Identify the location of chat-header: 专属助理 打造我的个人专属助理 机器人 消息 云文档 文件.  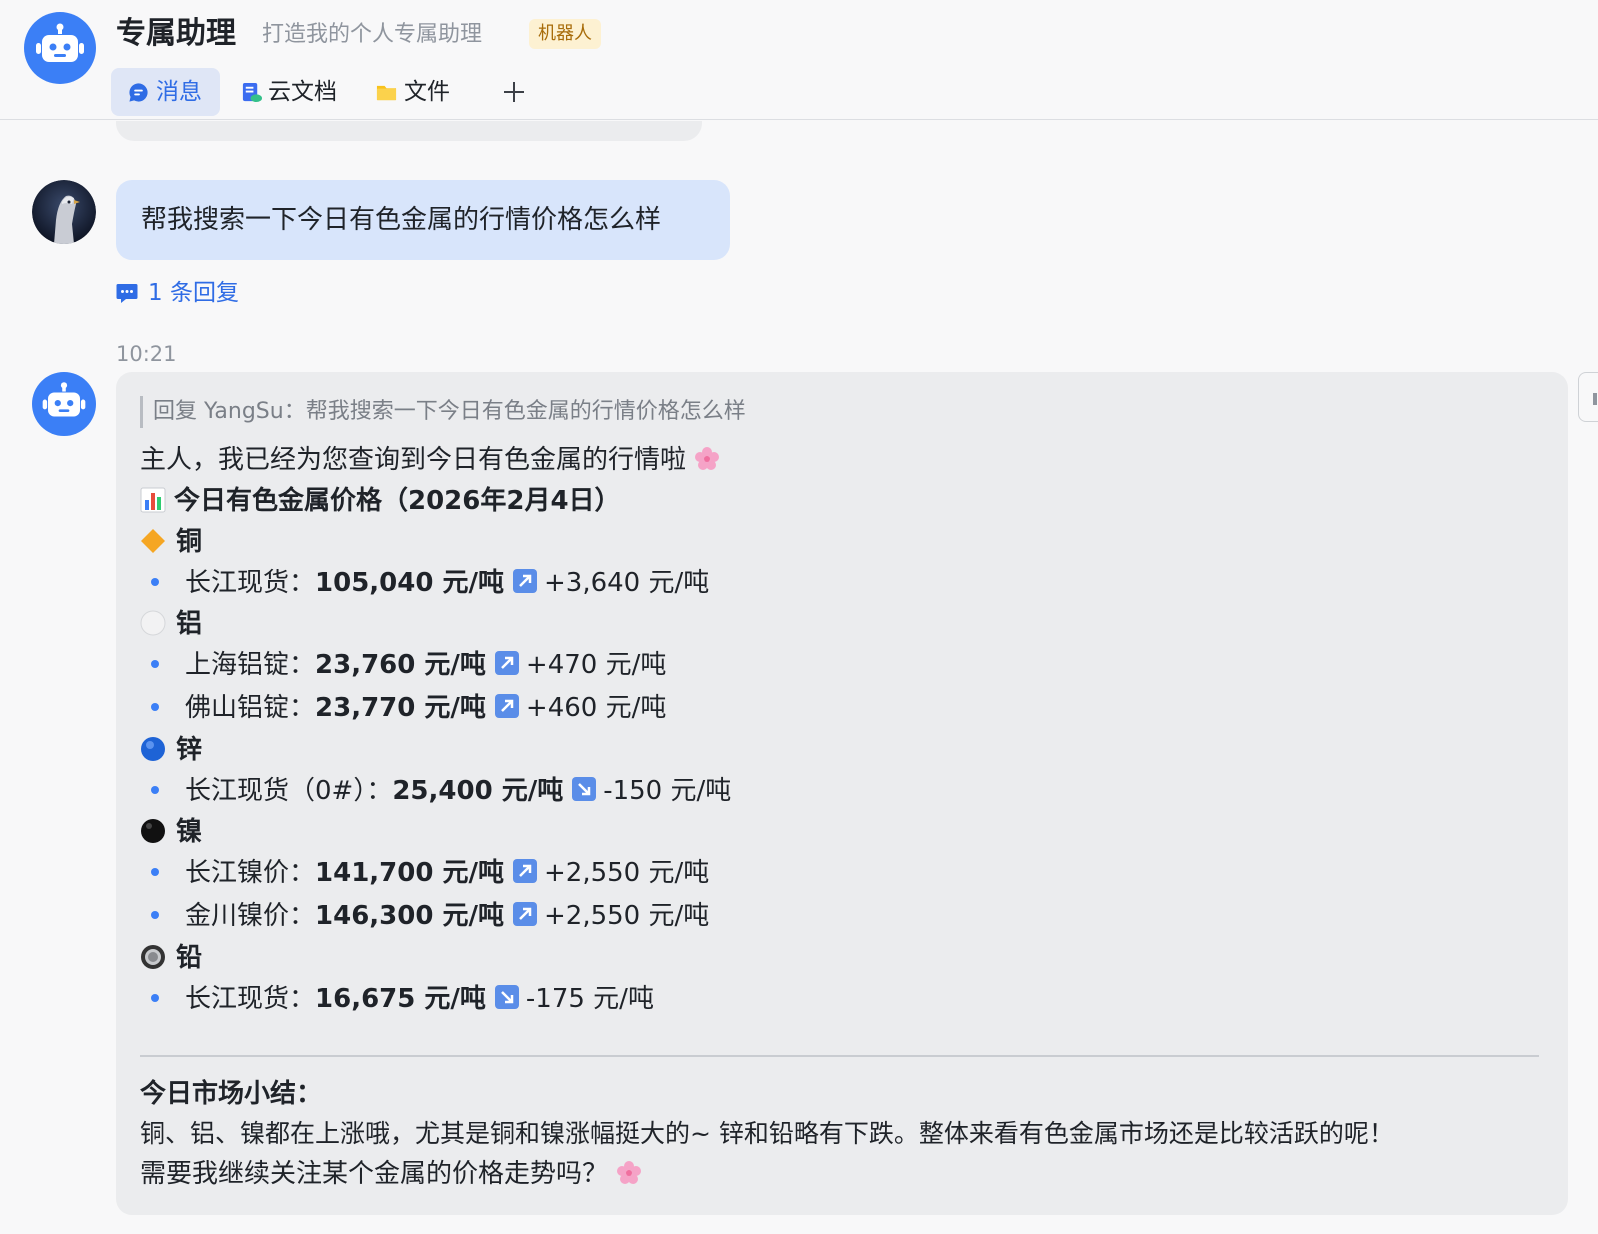
(799, 60).